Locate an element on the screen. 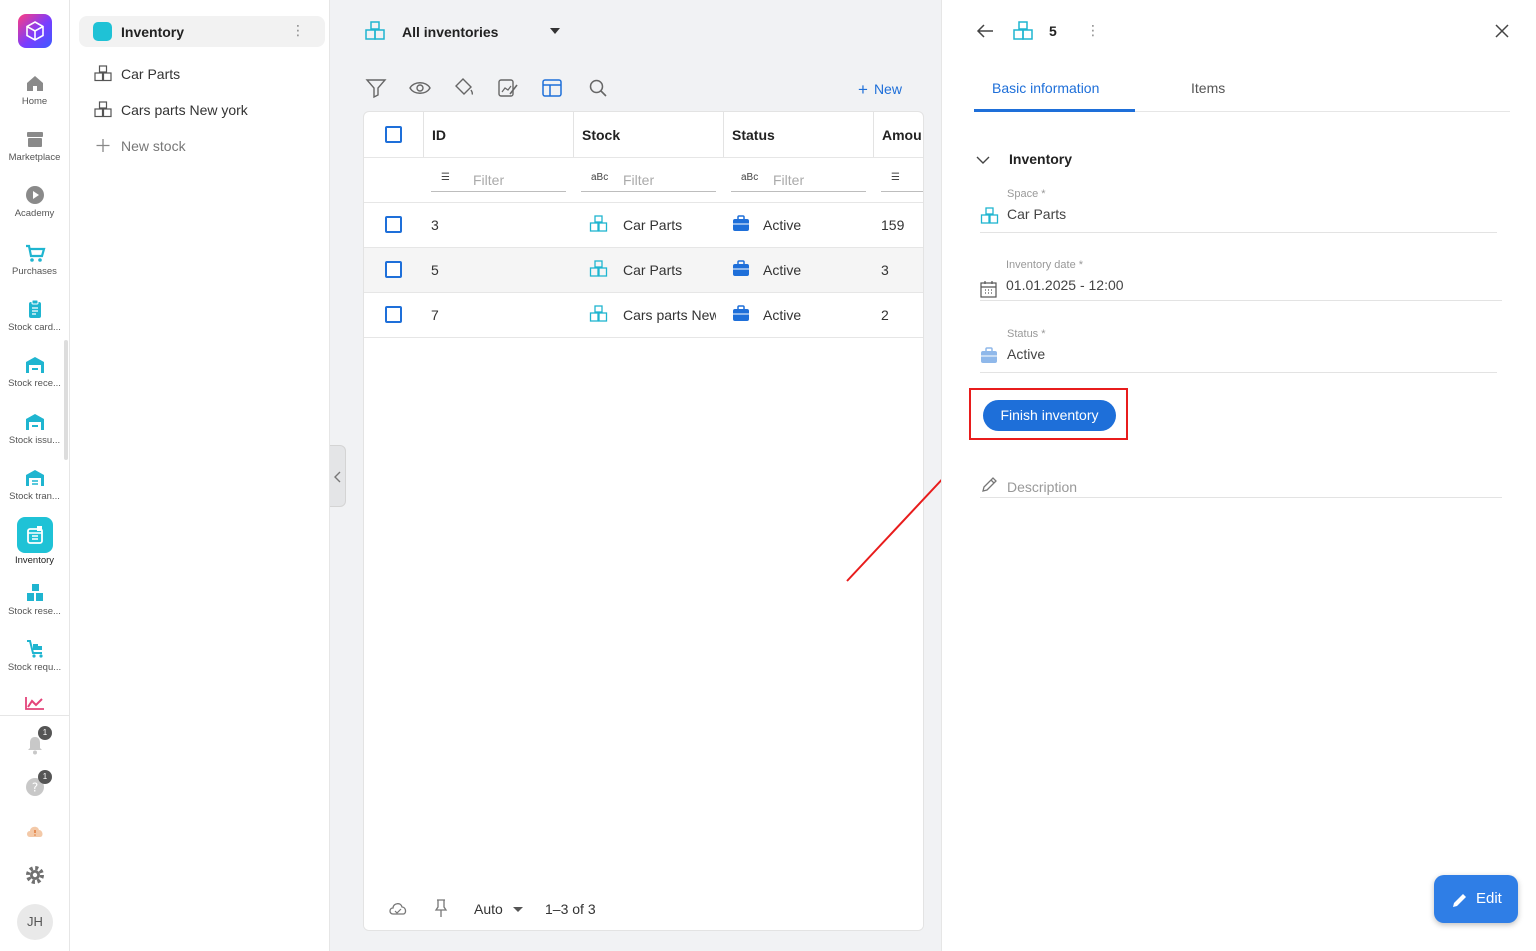  collapse-panel-handle is located at coordinates (338, 476).